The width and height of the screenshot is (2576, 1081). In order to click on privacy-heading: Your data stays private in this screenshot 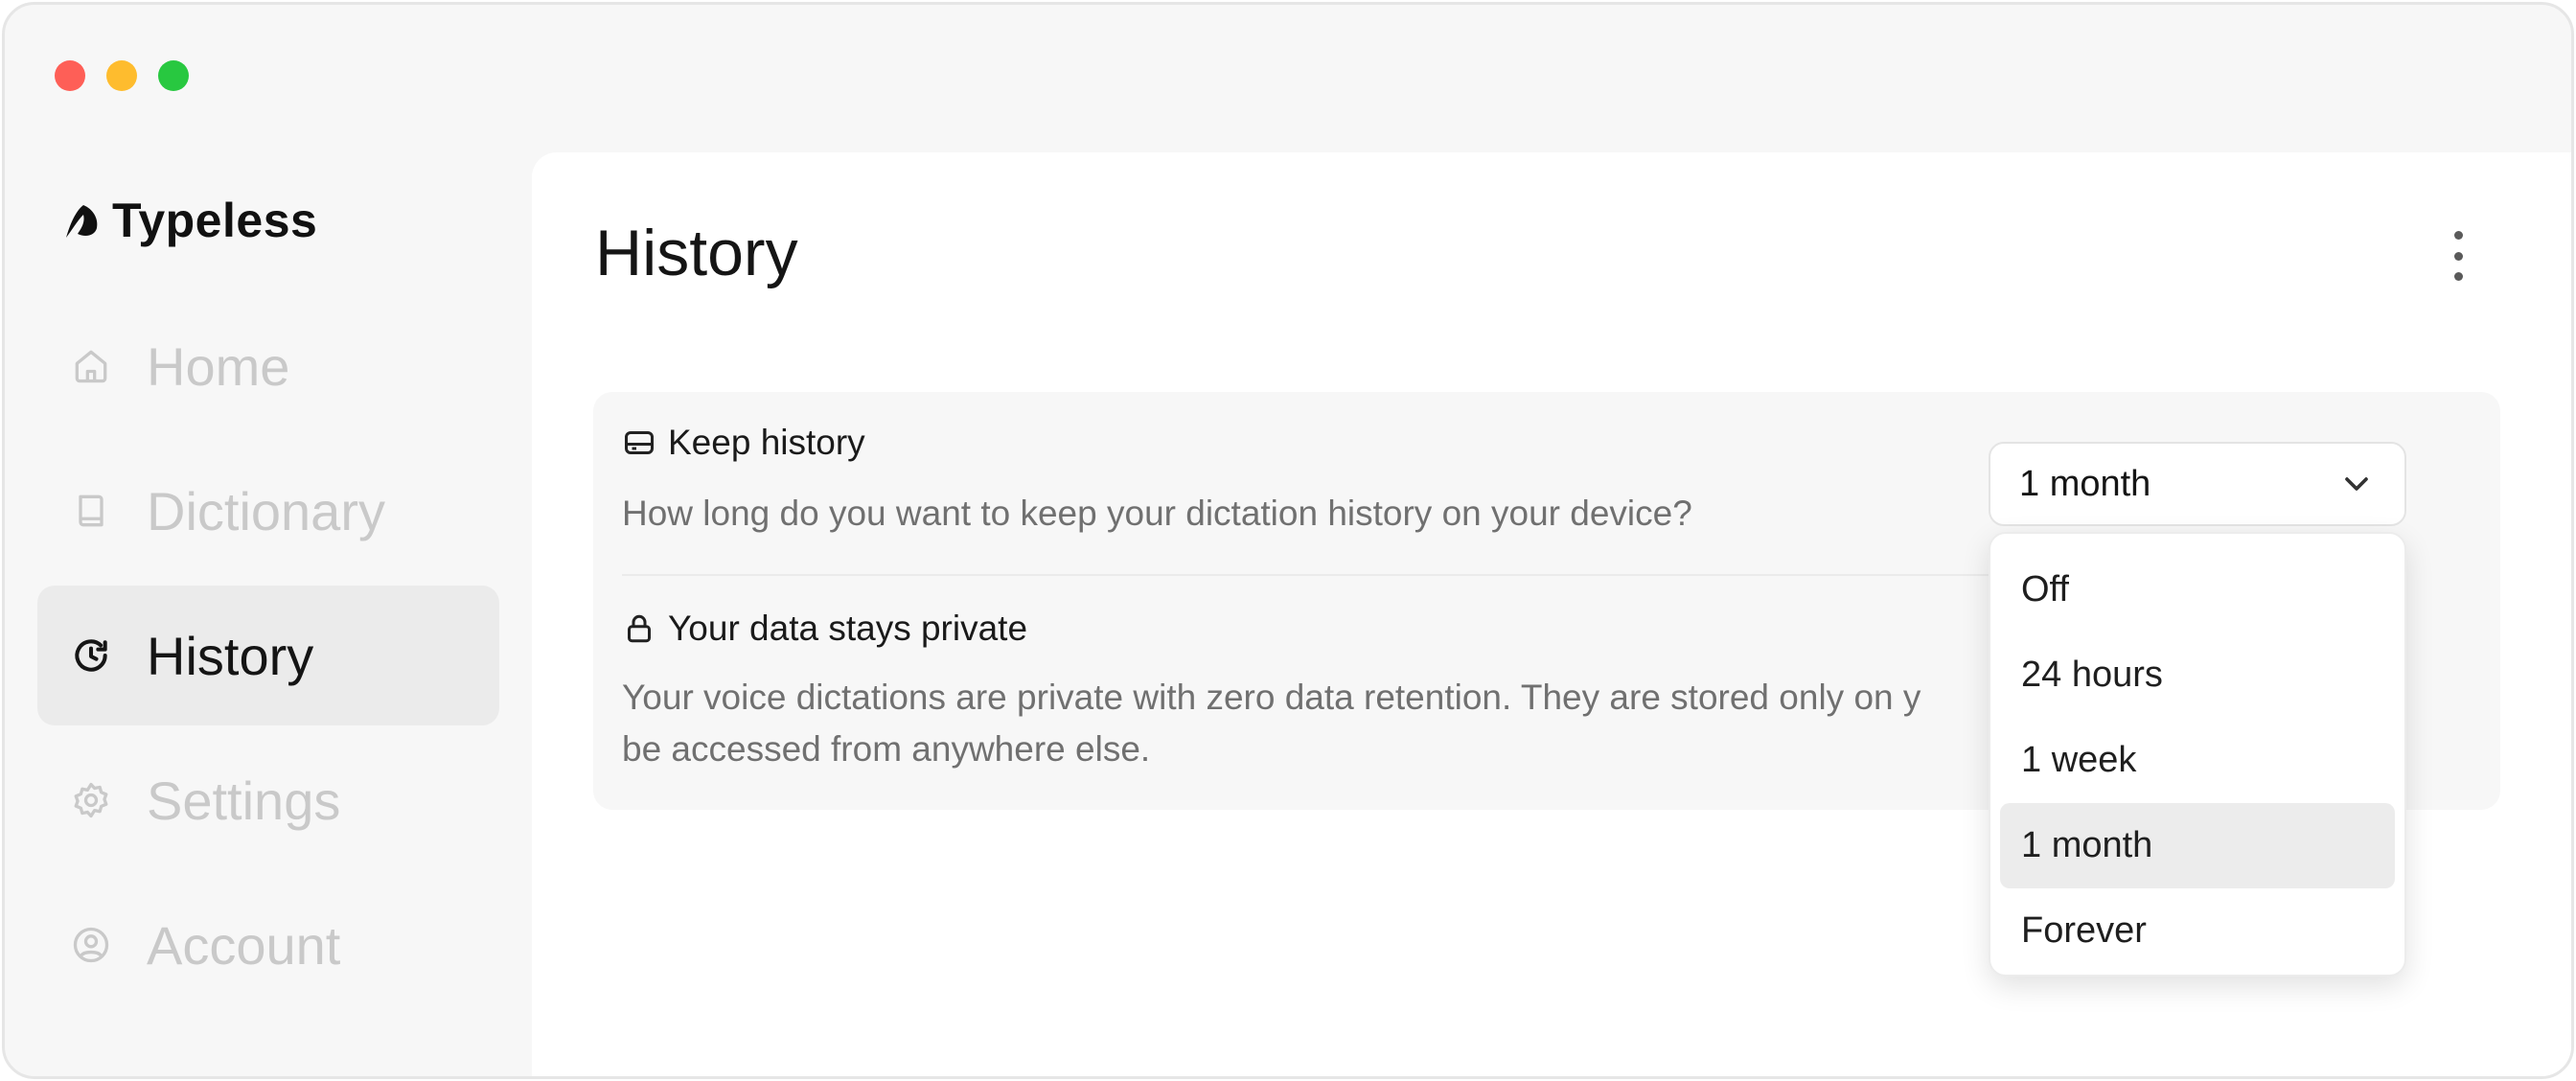, I will do `click(824, 629)`.